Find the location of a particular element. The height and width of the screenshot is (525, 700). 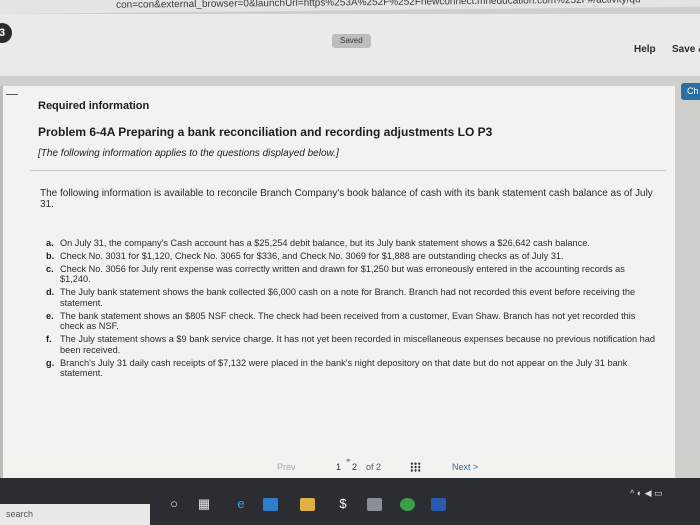

item-letter: a. is located at coordinates (50, 243).